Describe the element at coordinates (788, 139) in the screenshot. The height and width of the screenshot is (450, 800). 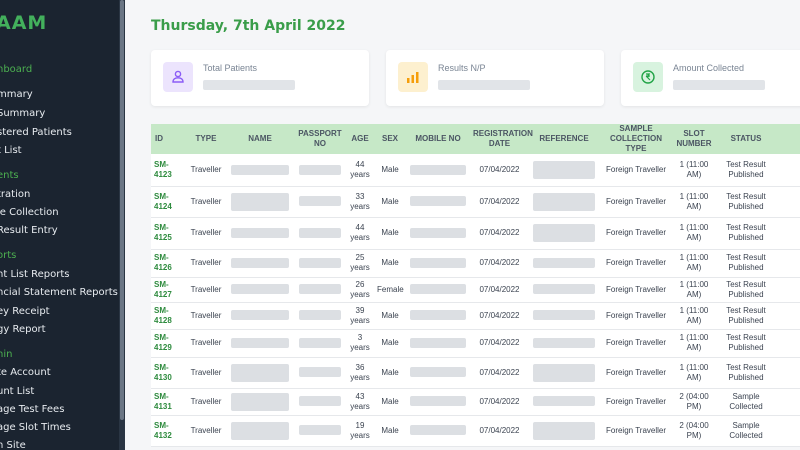
I see `column-header-overflow` at that location.